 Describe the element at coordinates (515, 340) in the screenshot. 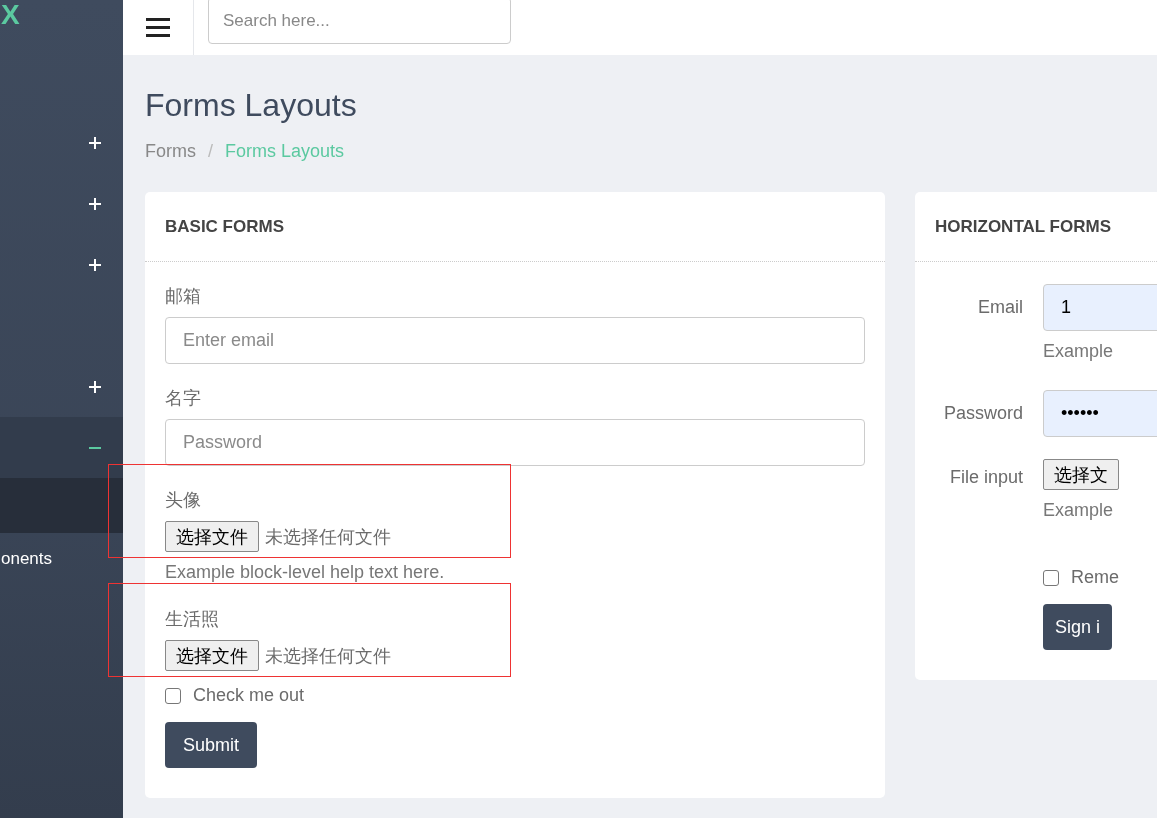

I see `input-field: Enter email` at that location.